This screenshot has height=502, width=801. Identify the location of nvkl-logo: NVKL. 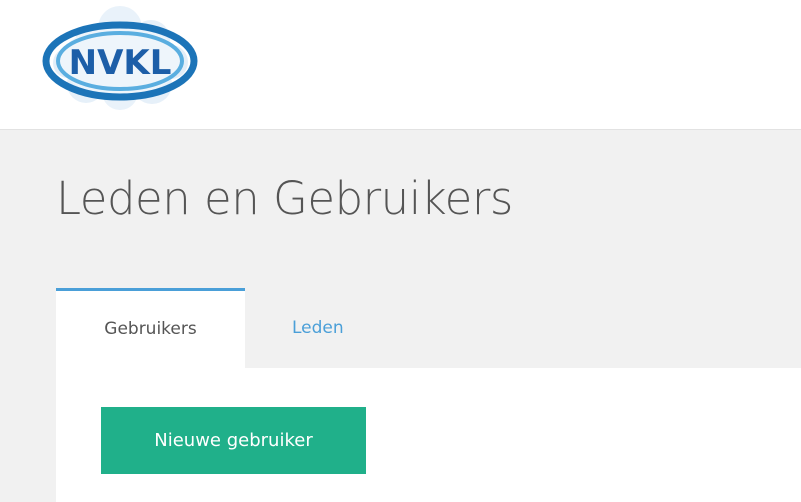
(120, 58).